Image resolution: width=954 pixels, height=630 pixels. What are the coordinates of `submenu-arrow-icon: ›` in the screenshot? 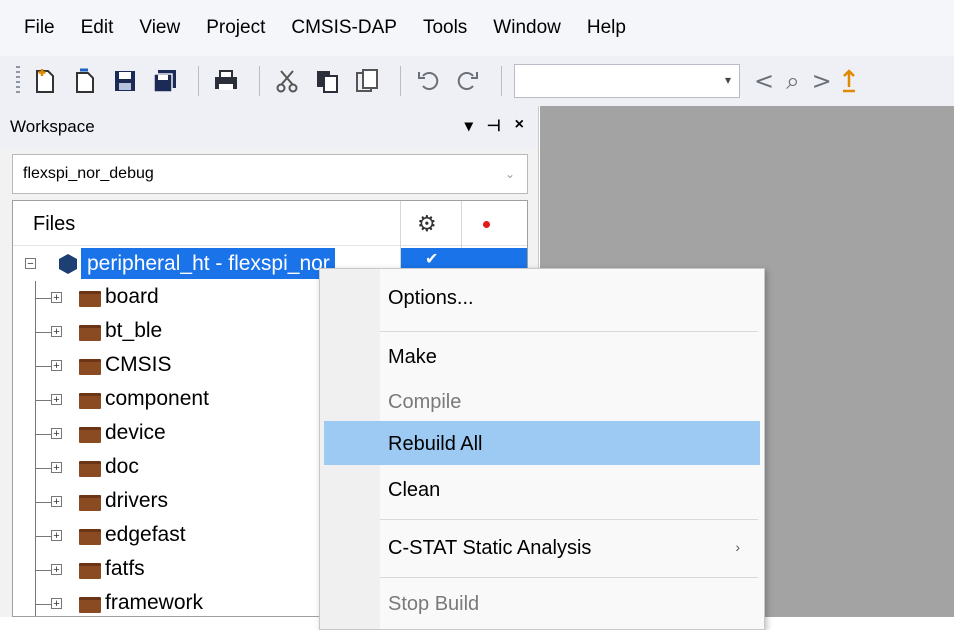 It's located at (737, 547).